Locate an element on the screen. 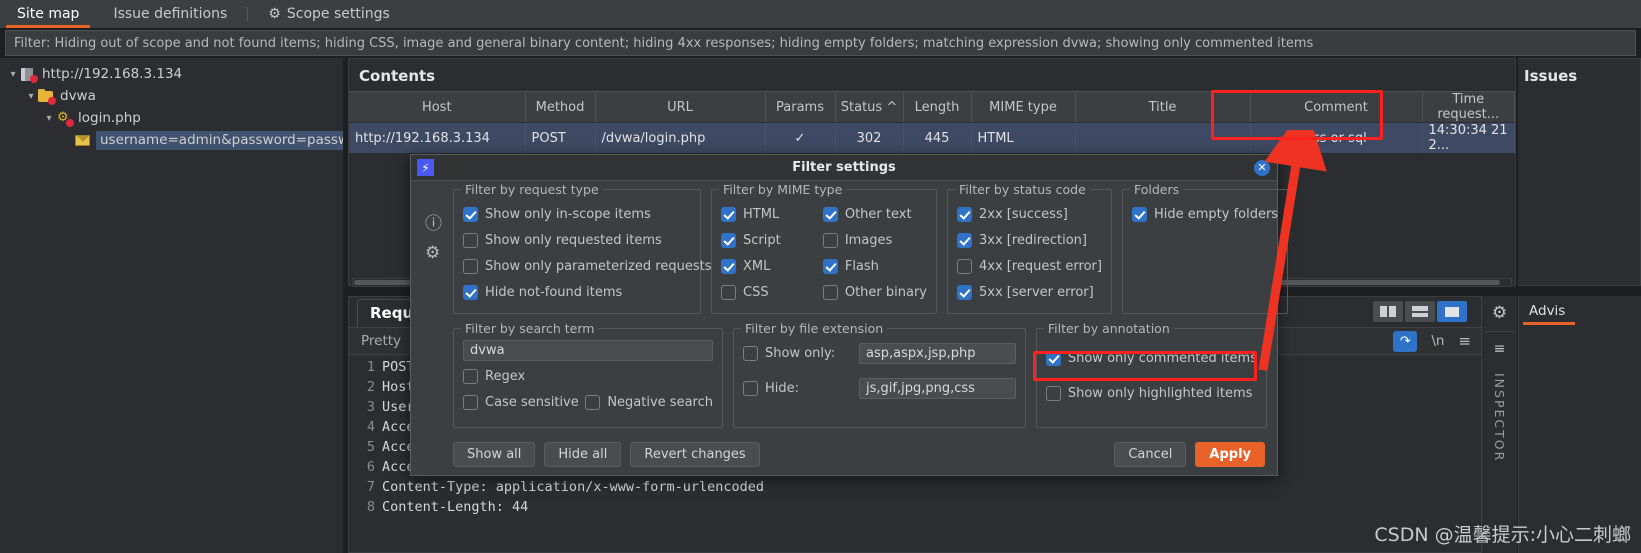 The width and height of the screenshot is (1641, 553). column-header-status: Status ^ is located at coordinates (869, 107).